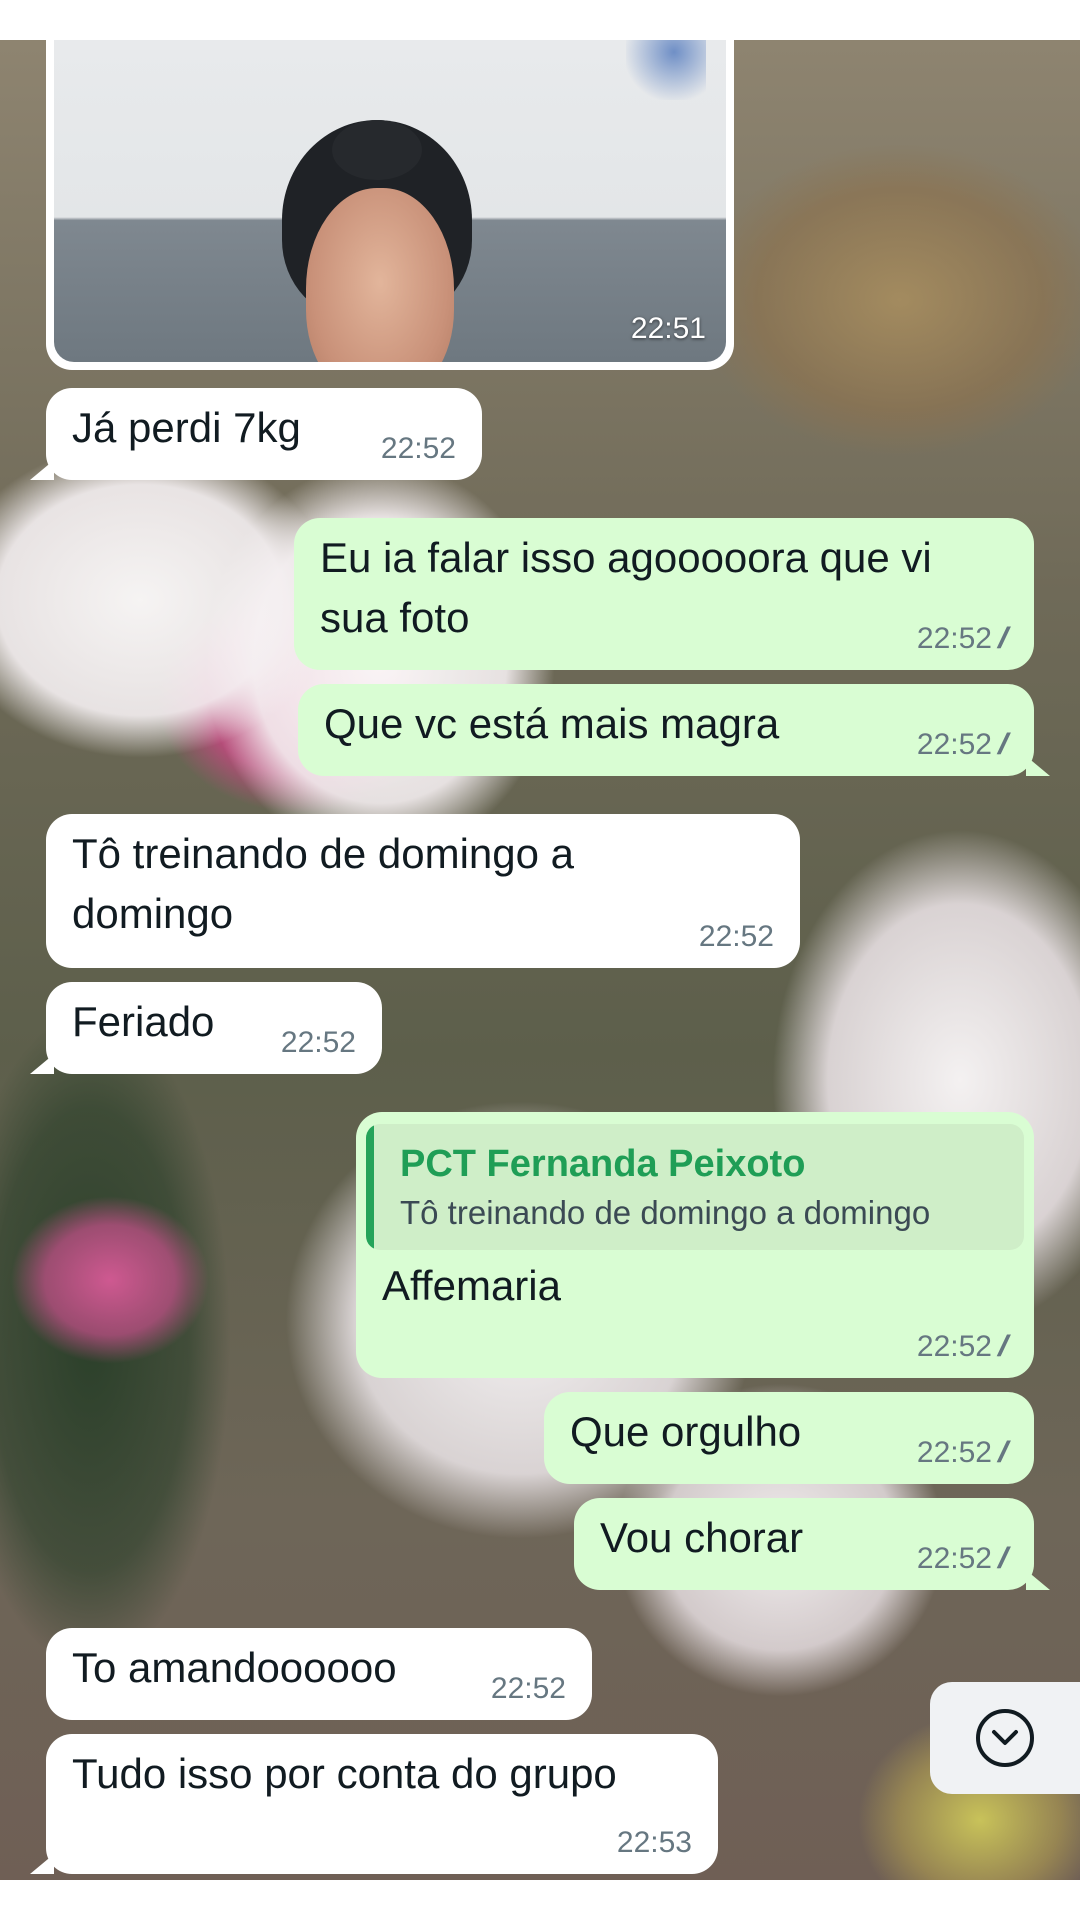 This screenshot has width=1080, height=1920. I want to click on message-text: Affemaria, so click(471, 1285).